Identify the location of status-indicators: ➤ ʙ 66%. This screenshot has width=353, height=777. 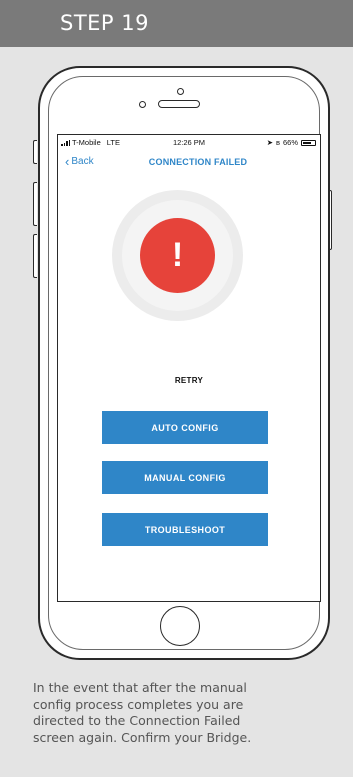
(291, 142).